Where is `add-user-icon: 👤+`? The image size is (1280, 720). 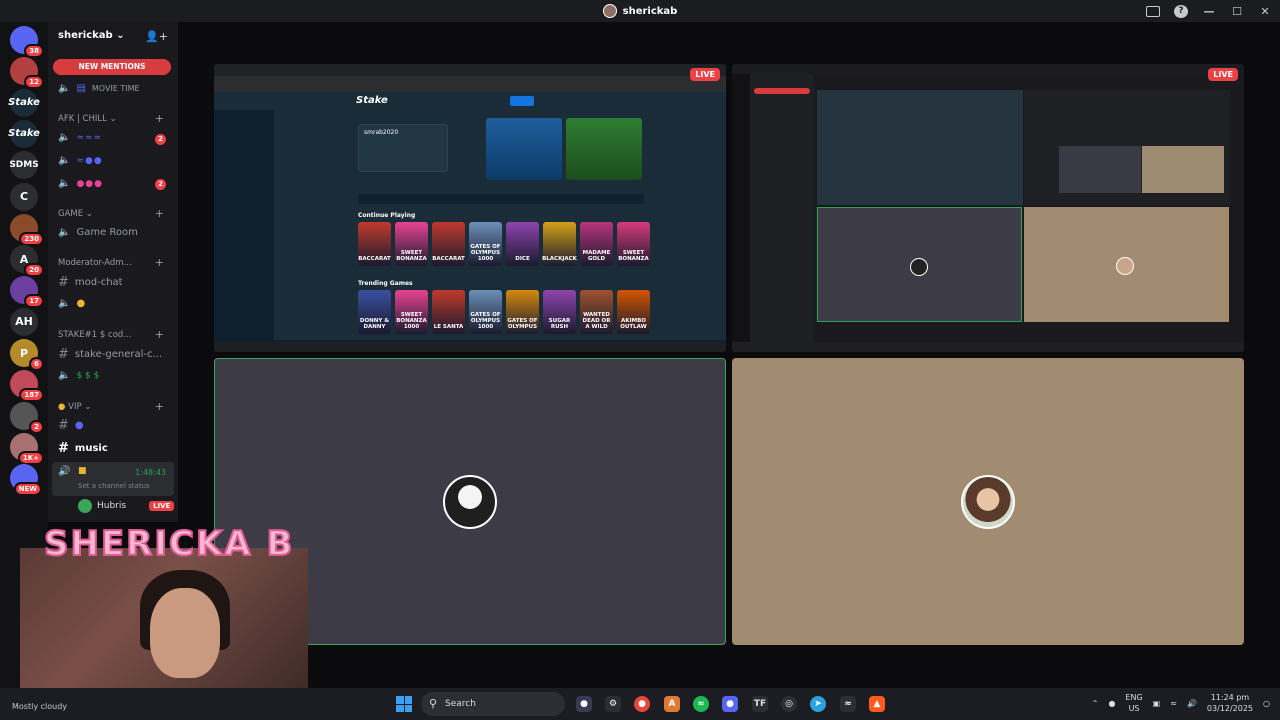 add-user-icon: 👤+ is located at coordinates (156, 36).